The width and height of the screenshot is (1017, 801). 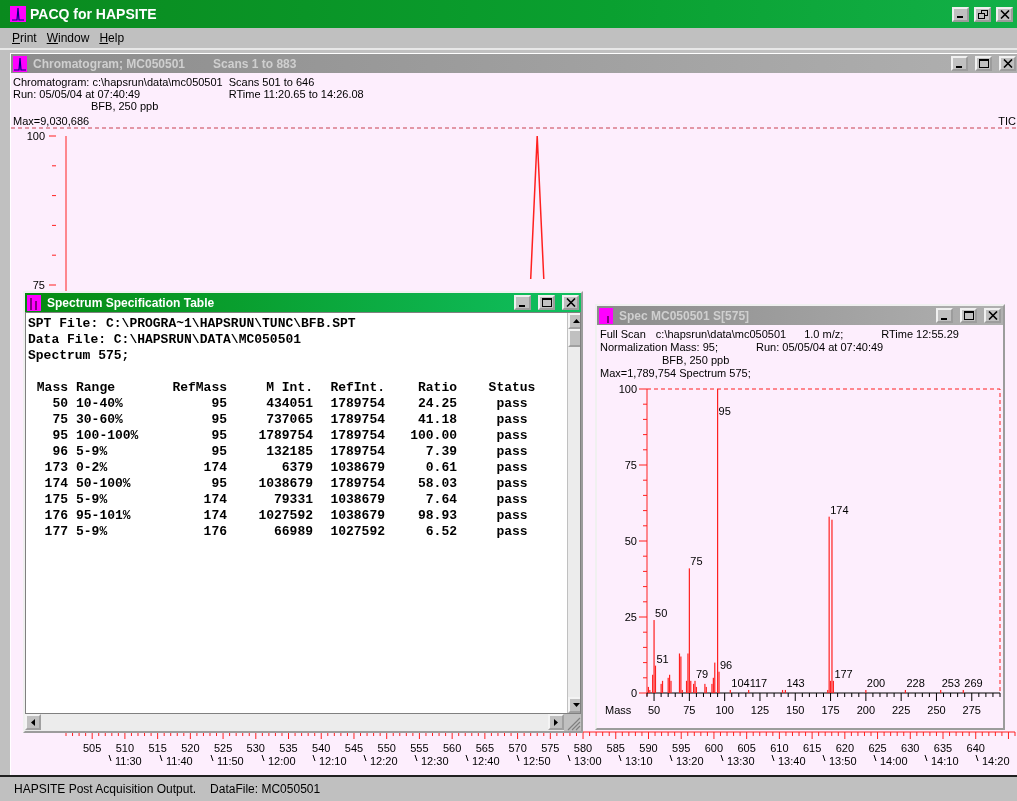 I want to click on time-label: 11:40, so click(x=179, y=761).